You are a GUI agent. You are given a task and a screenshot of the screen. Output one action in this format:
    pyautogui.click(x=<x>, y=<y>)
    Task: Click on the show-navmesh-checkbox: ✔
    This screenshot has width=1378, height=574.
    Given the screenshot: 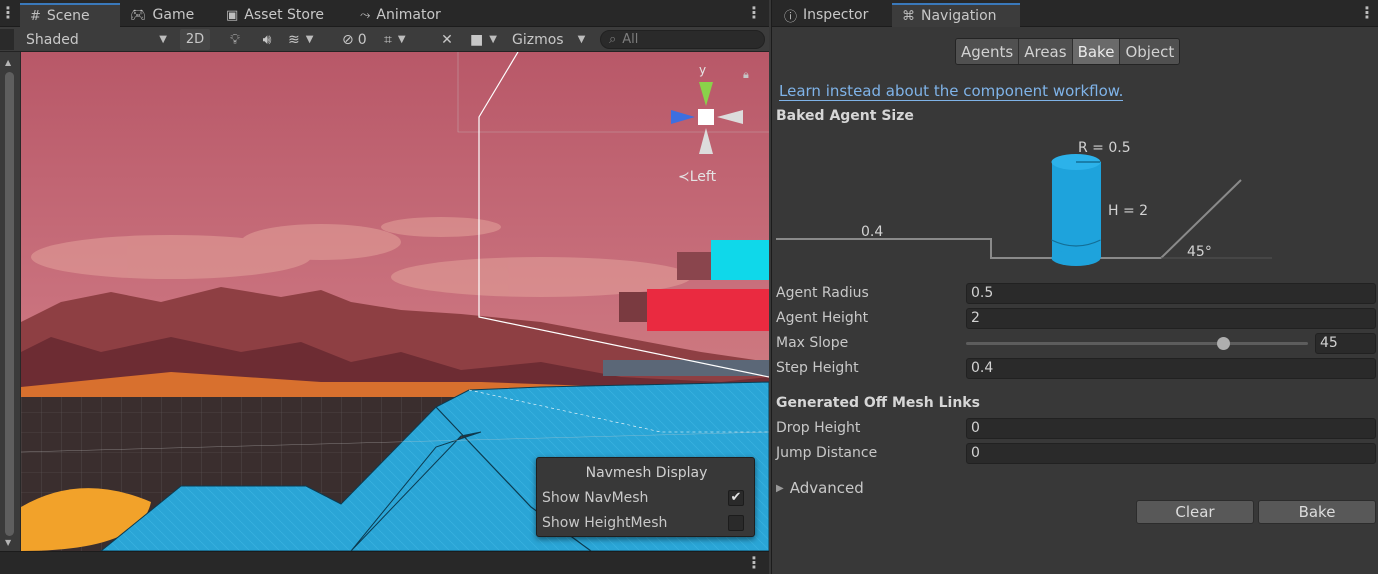 What is the action you would take?
    pyautogui.click(x=736, y=498)
    